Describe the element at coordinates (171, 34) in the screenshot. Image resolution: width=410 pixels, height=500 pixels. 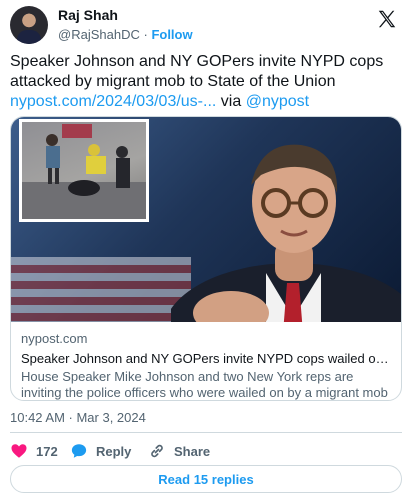
I see `follow-button: Follow` at that location.